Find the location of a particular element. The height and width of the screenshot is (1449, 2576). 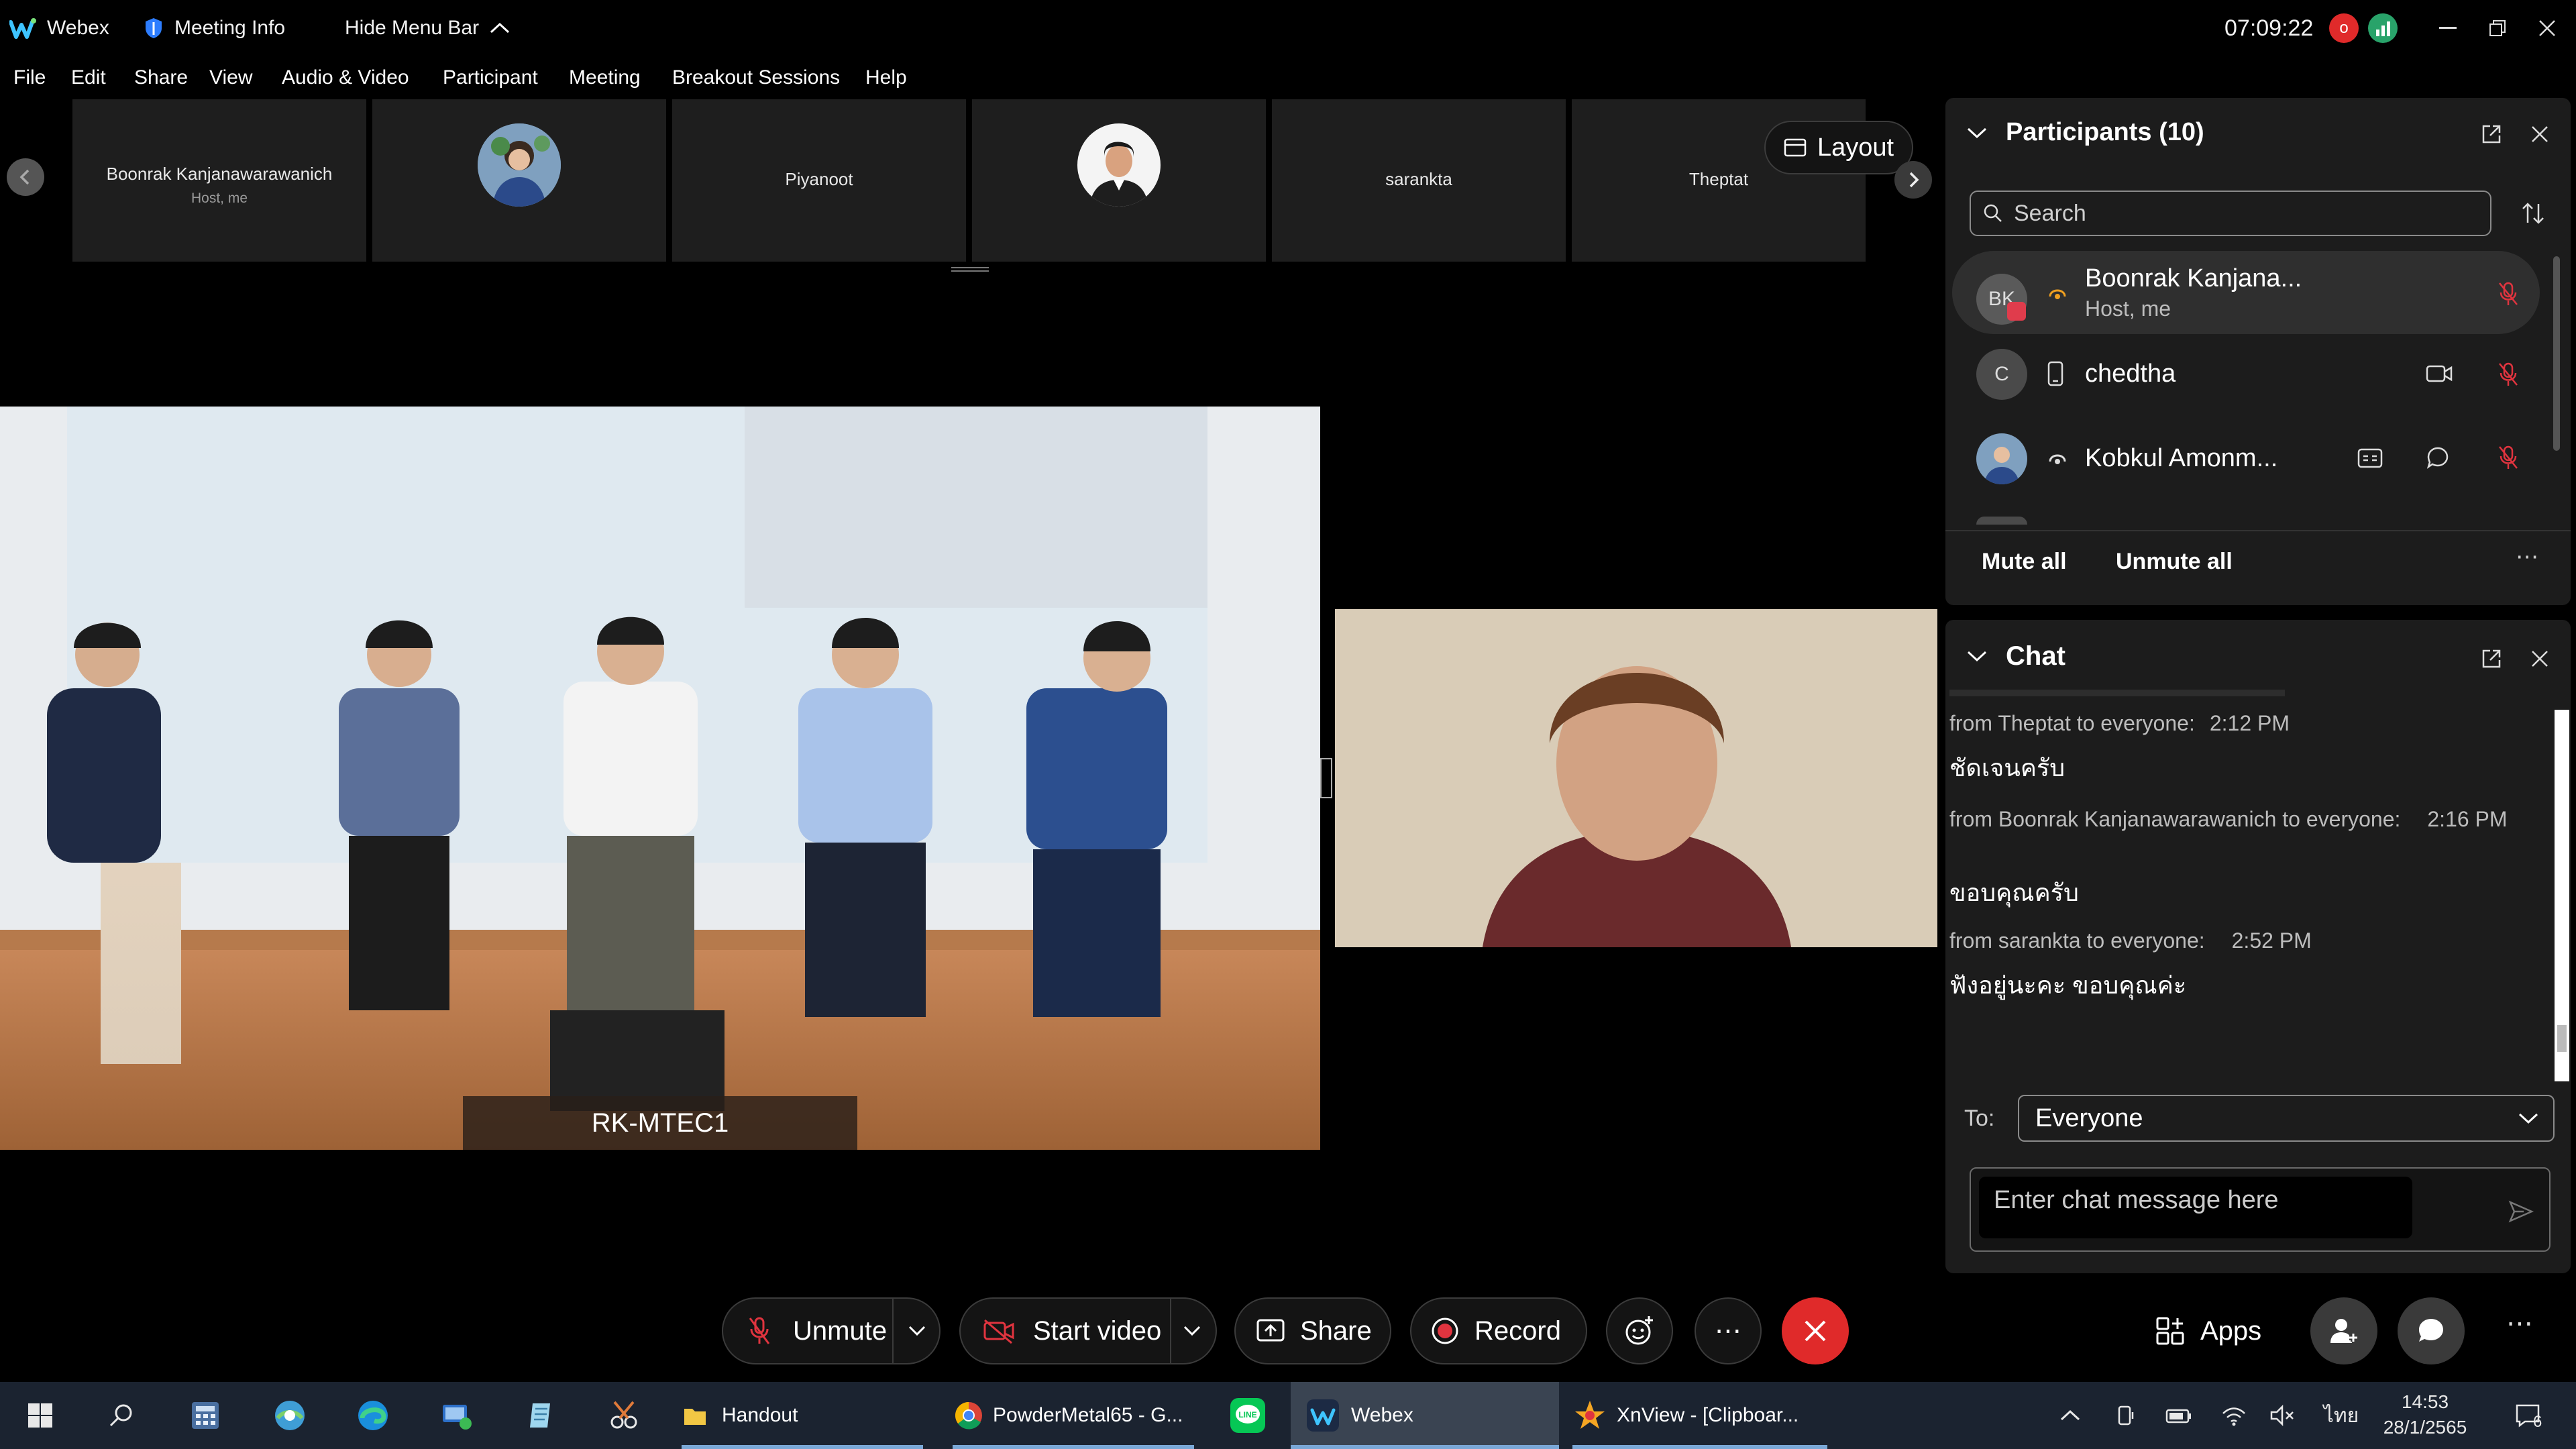

menu-edit: Edit is located at coordinates (88, 77).